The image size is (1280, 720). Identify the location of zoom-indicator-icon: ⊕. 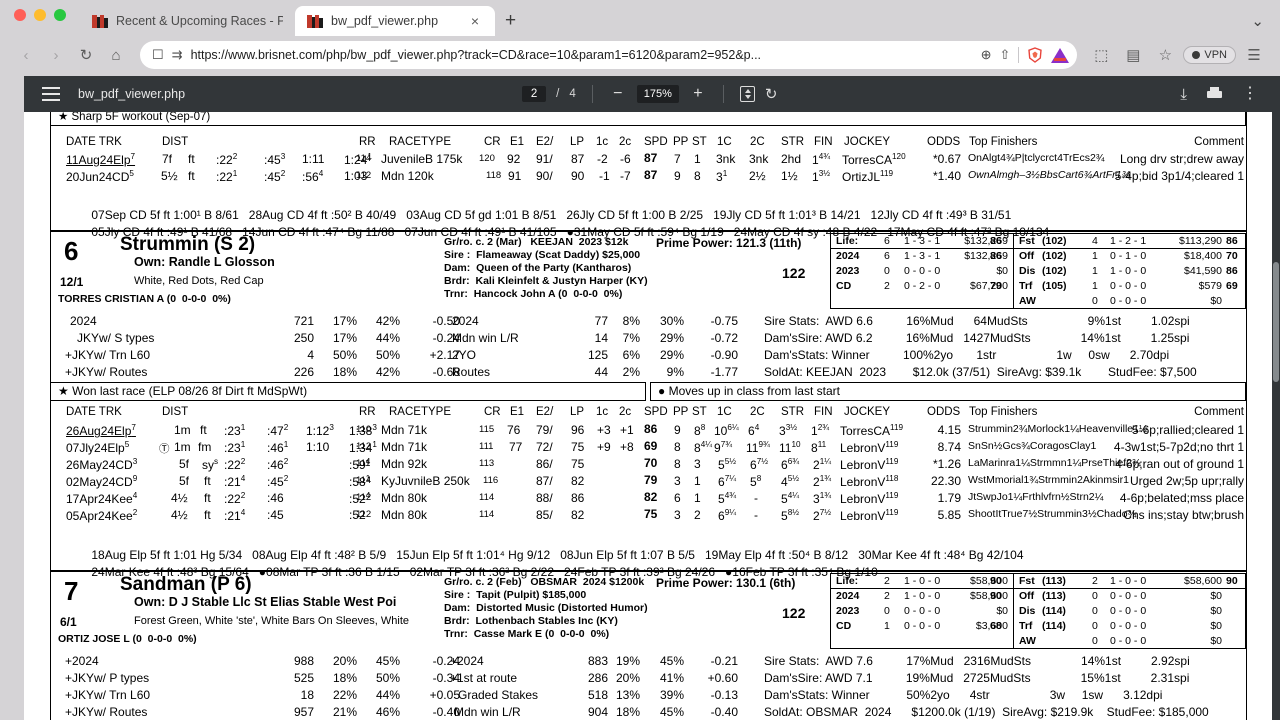
(986, 55).